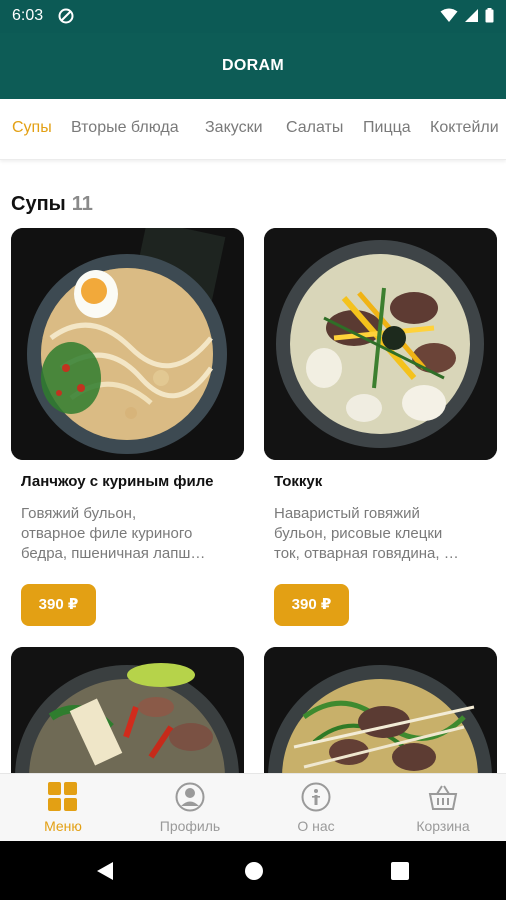  Describe the element at coordinates (117, 481) in the screenshot. I see `product-name: Ланчжоу с куриным филе` at that location.